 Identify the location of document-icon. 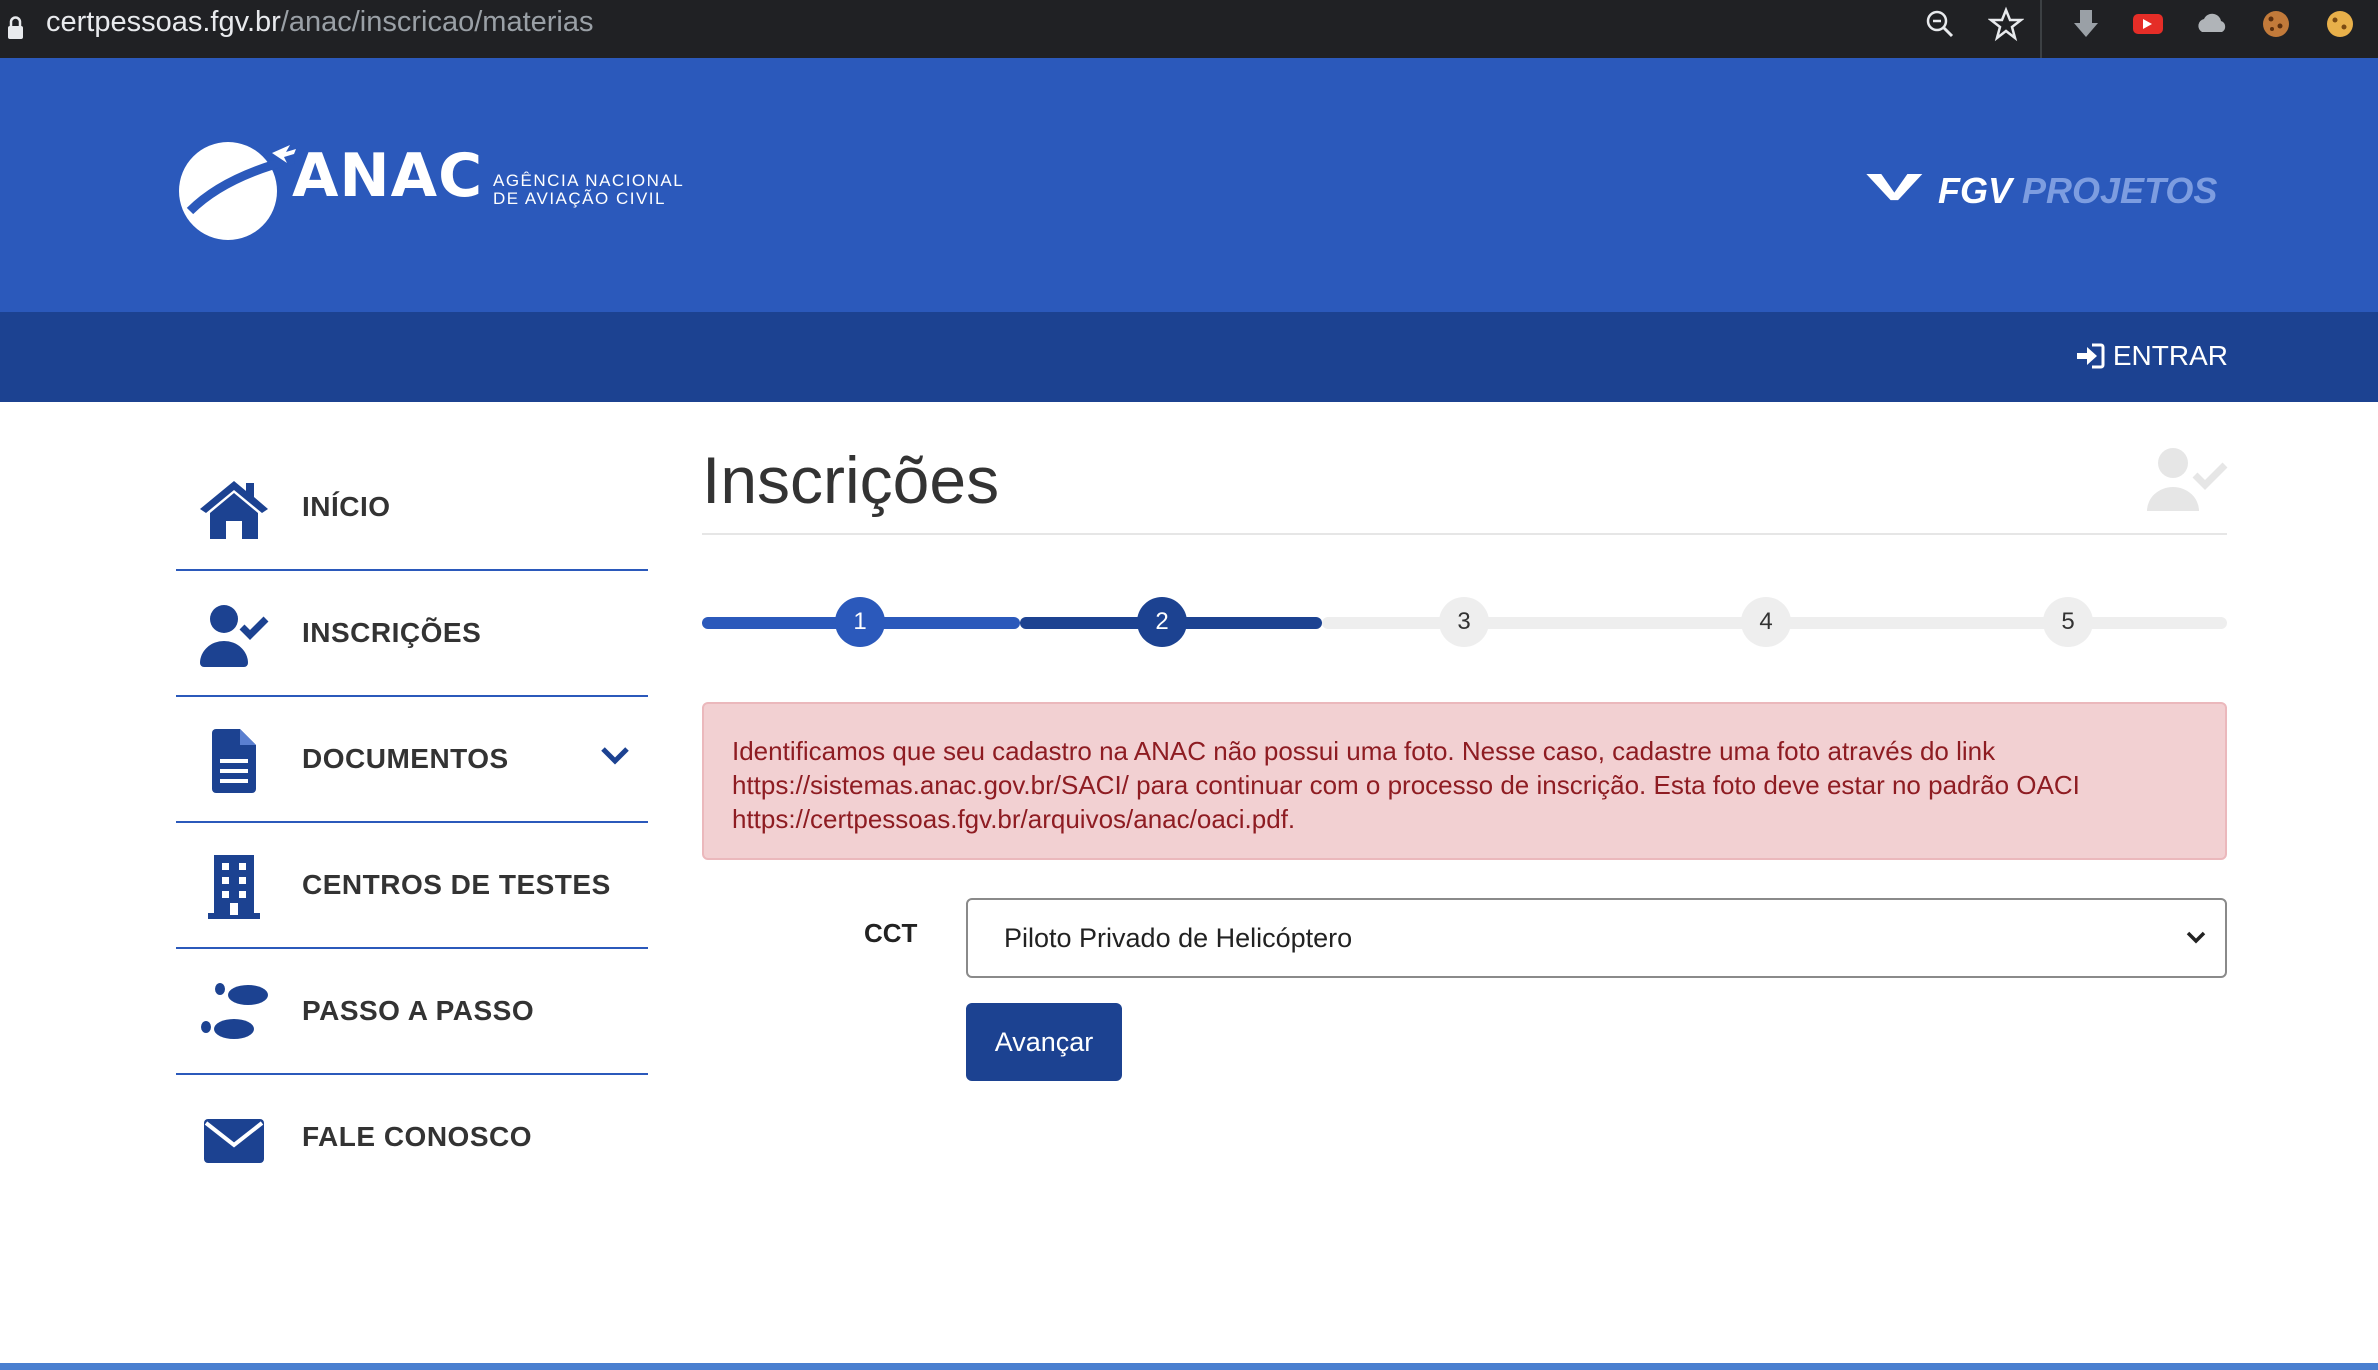
(234, 761).